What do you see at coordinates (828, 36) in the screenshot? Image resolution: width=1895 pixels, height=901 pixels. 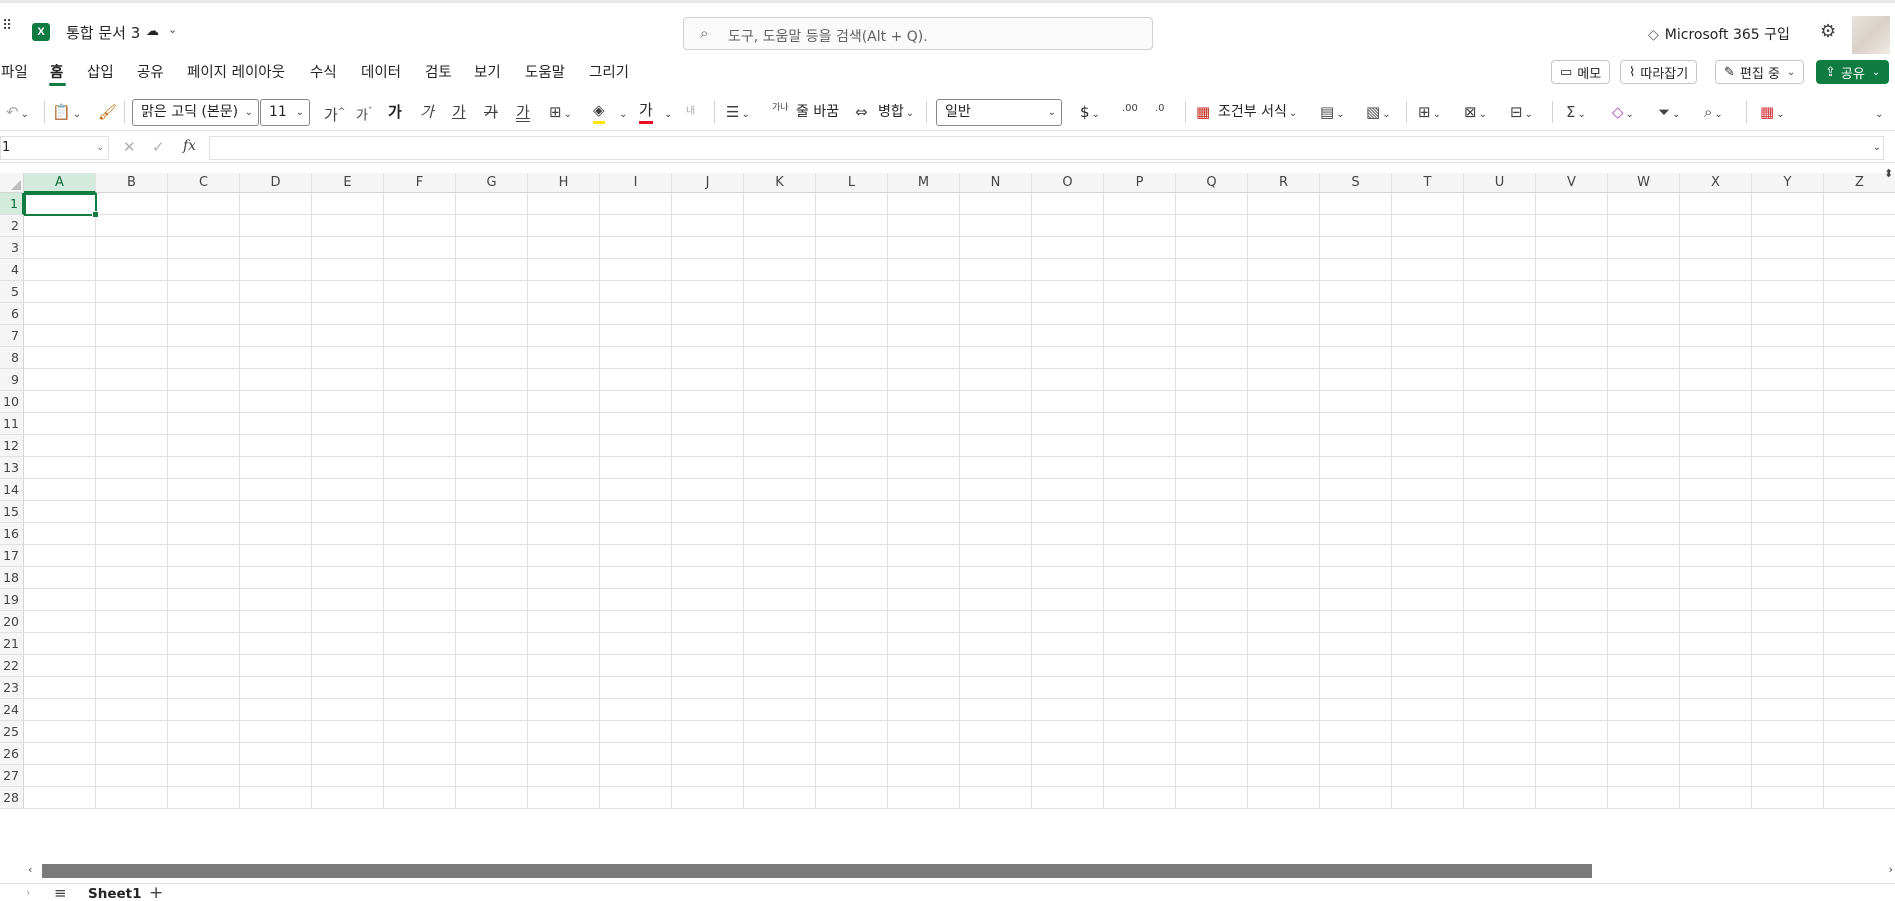 I see `search-input: 도구, 도움말 등을 검색(Alt + Q).` at bounding box center [828, 36].